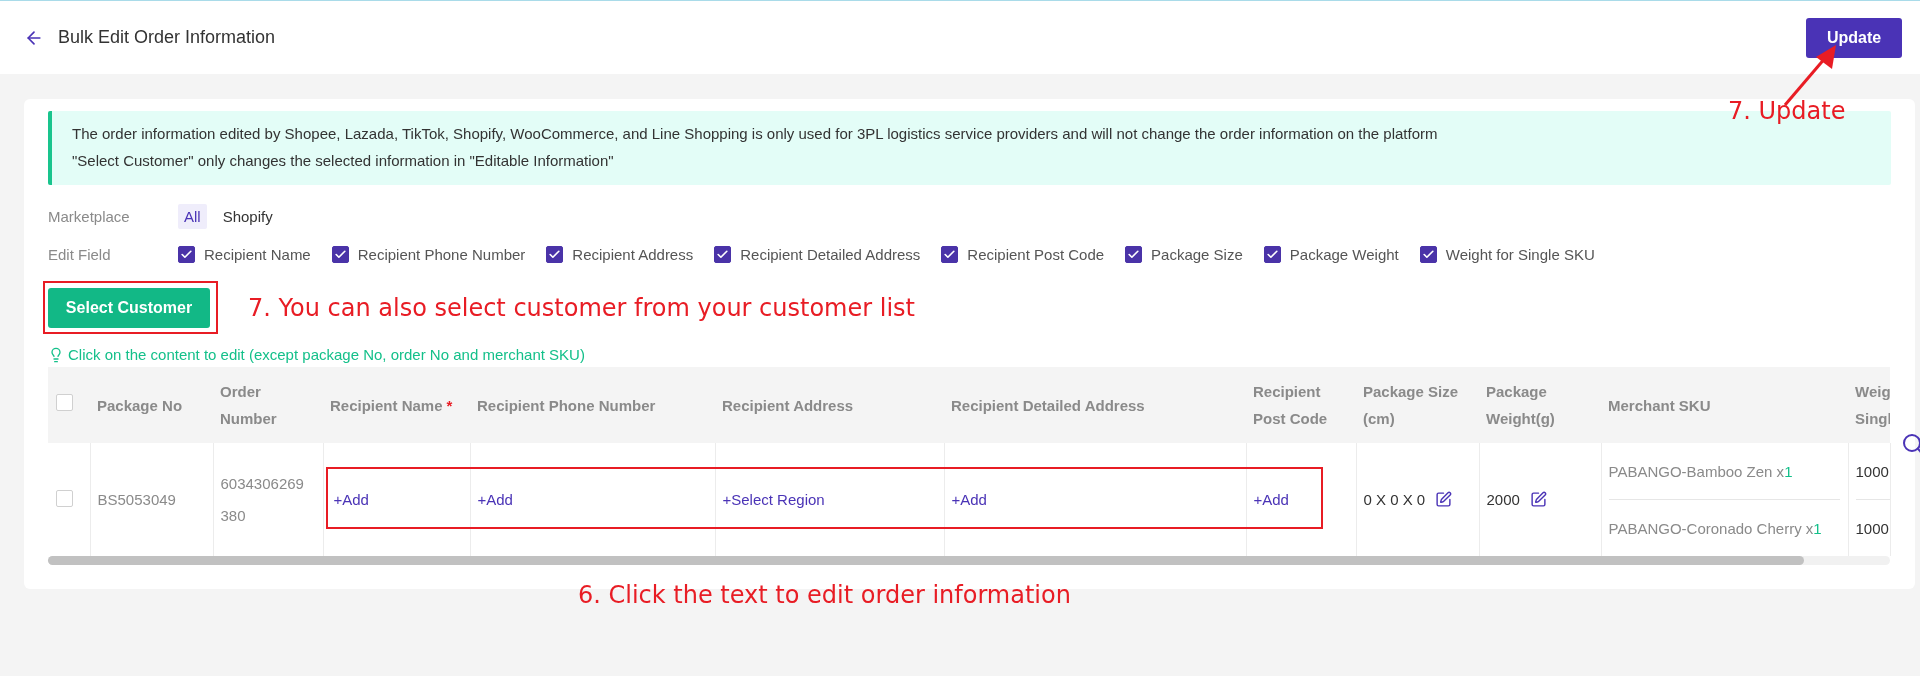 The image size is (1920, 676). What do you see at coordinates (257, 254) in the screenshot?
I see `checkbox-label: Recipient Name` at bounding box center [257, 254].